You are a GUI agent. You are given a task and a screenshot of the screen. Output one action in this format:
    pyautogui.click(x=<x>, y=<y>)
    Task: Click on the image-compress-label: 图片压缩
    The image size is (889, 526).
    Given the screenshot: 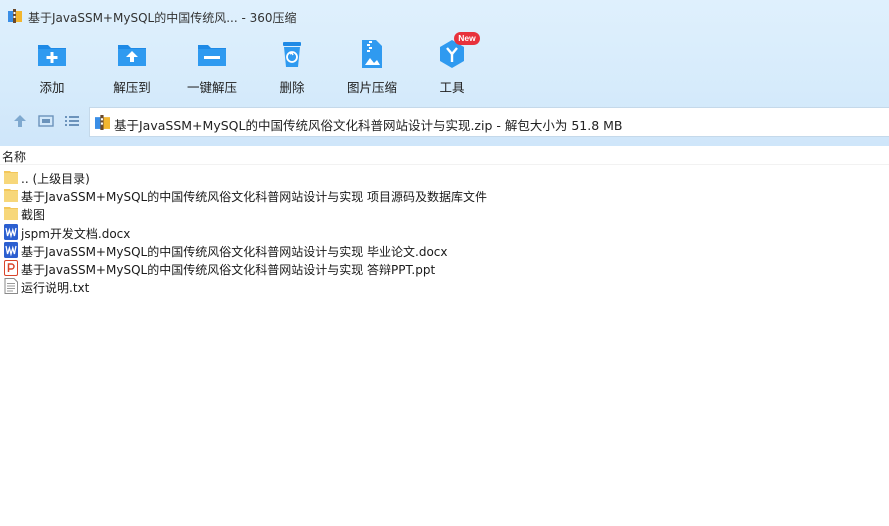 What is the action you would take?
    pyautogui.click(x=371, y=87)
    